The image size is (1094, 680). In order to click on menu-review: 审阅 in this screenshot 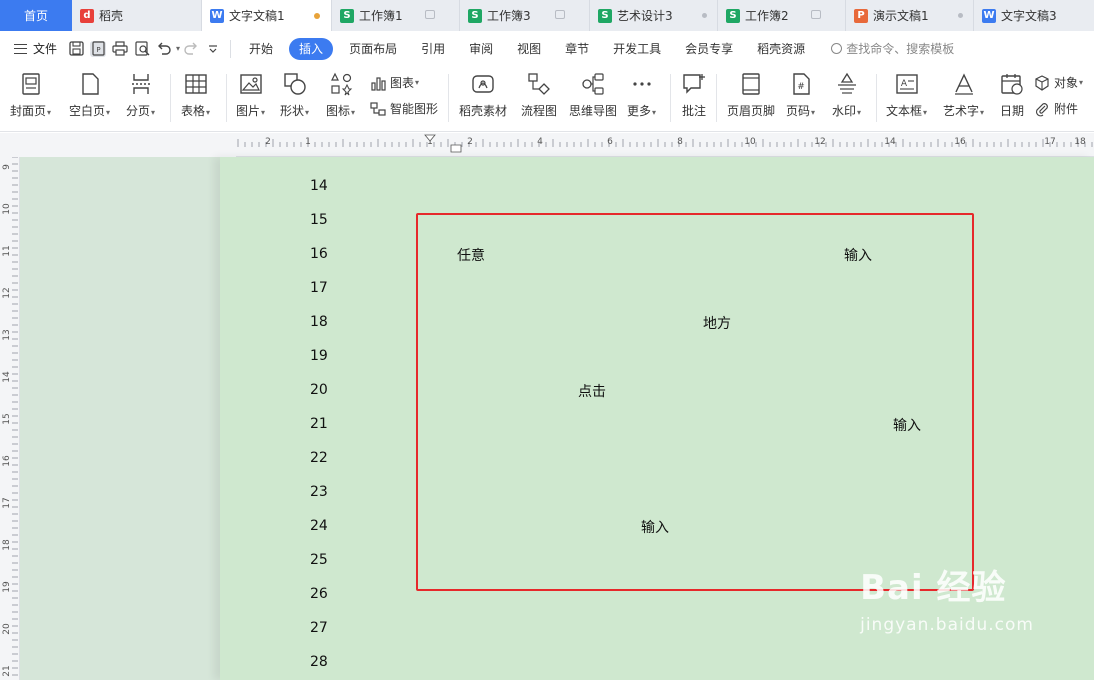, I will do `click(481, 49)`.